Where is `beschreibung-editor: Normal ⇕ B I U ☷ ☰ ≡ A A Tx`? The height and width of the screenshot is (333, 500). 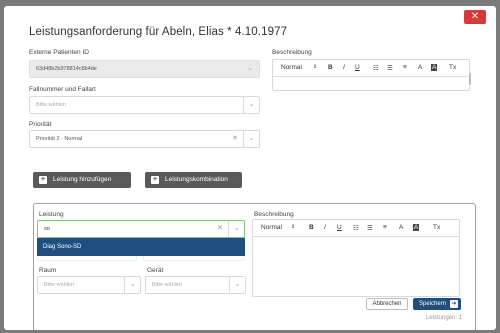
beschreibung-editor: Normal ⇕ B I U ☷ ☰ ≡ A A Tx is located at coordinates (371, 75).